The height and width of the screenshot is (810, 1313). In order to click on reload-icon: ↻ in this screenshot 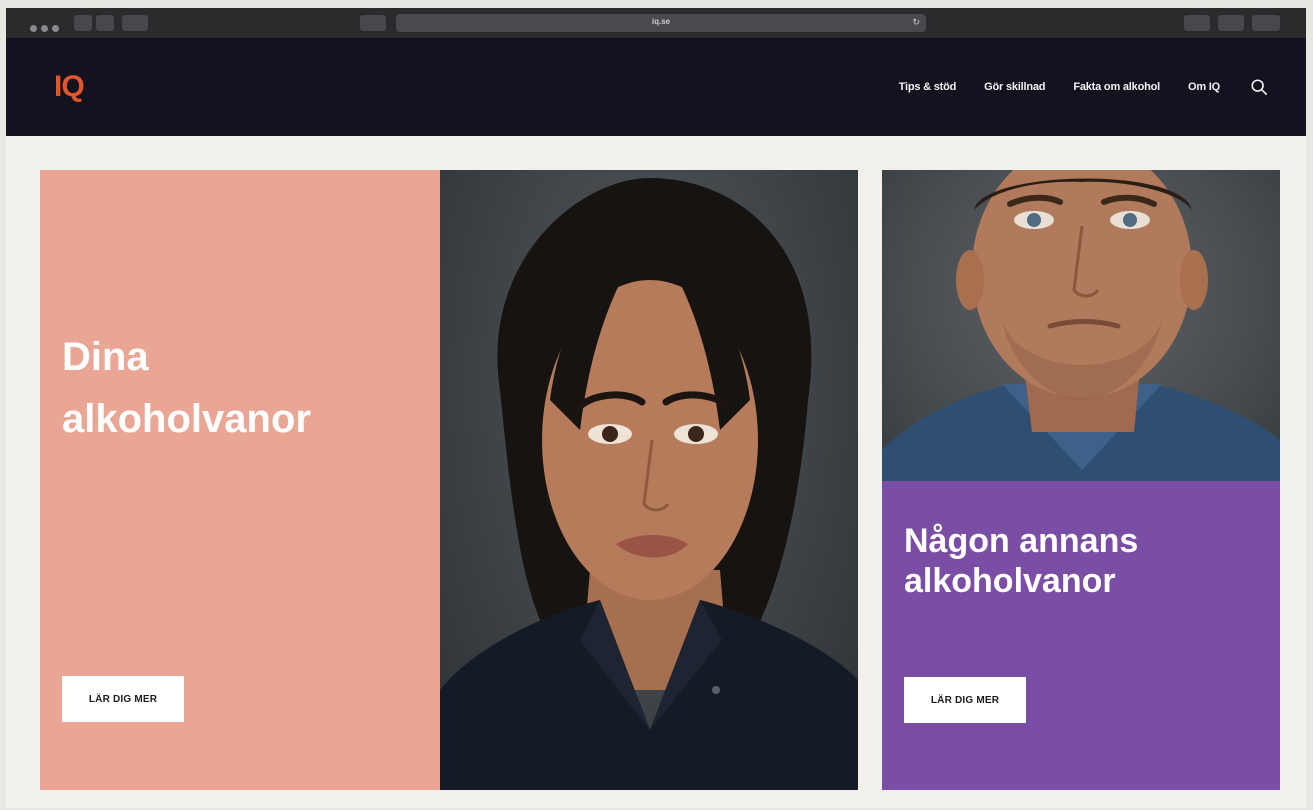, I will do `click(916, 22)`.